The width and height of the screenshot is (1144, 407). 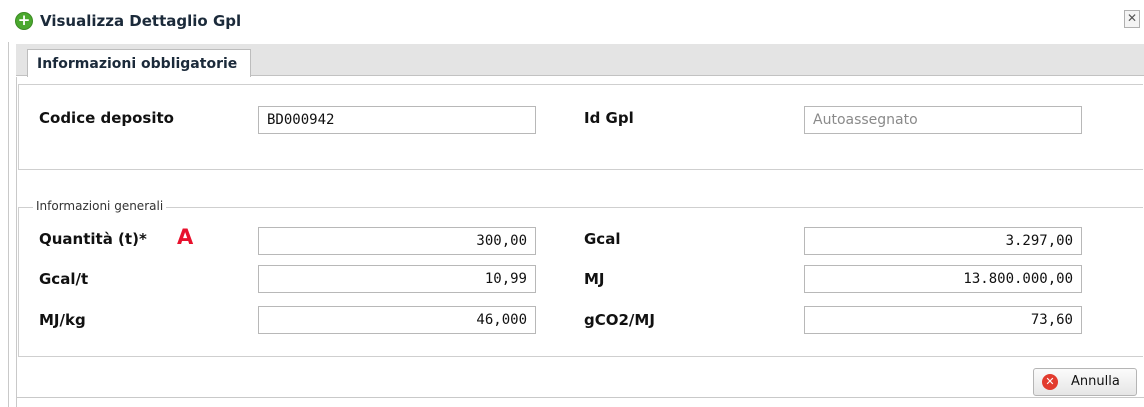 I want to click on gco2-mj-field: 73,60, so click(x=943, y=320).